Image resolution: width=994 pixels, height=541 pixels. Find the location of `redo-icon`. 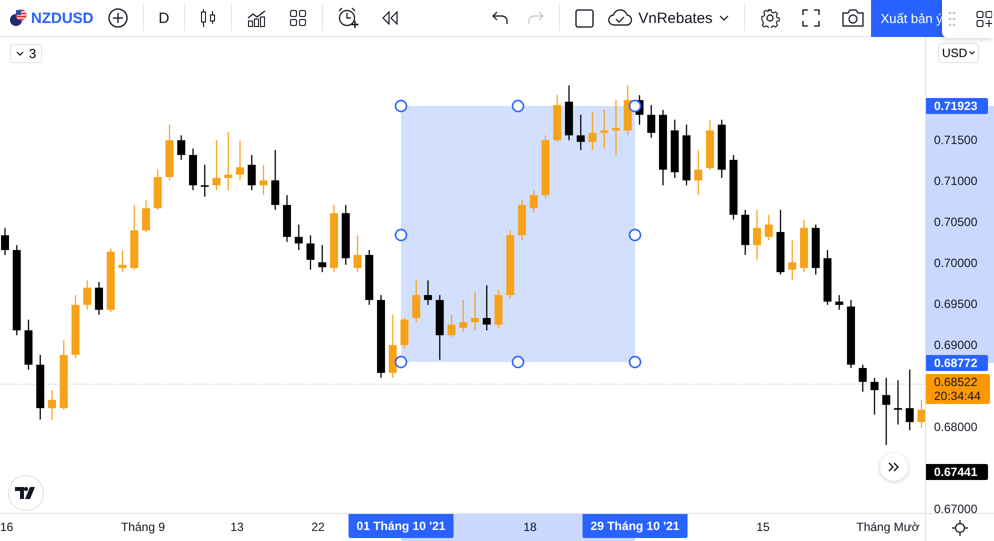

redo-icon is located at coordinates (536, 18).